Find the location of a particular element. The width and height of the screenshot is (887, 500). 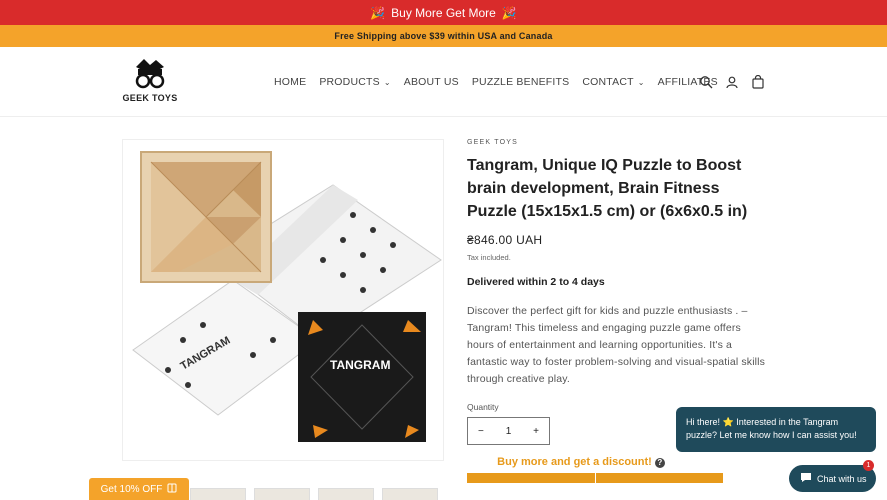

chat-icon is located at coordinates (806, 478).